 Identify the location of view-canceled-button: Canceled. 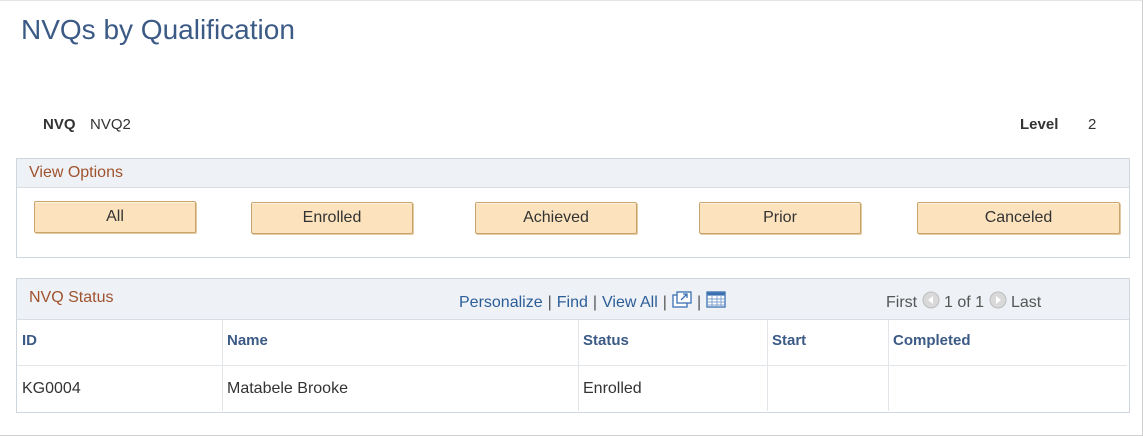
(1018, 218).